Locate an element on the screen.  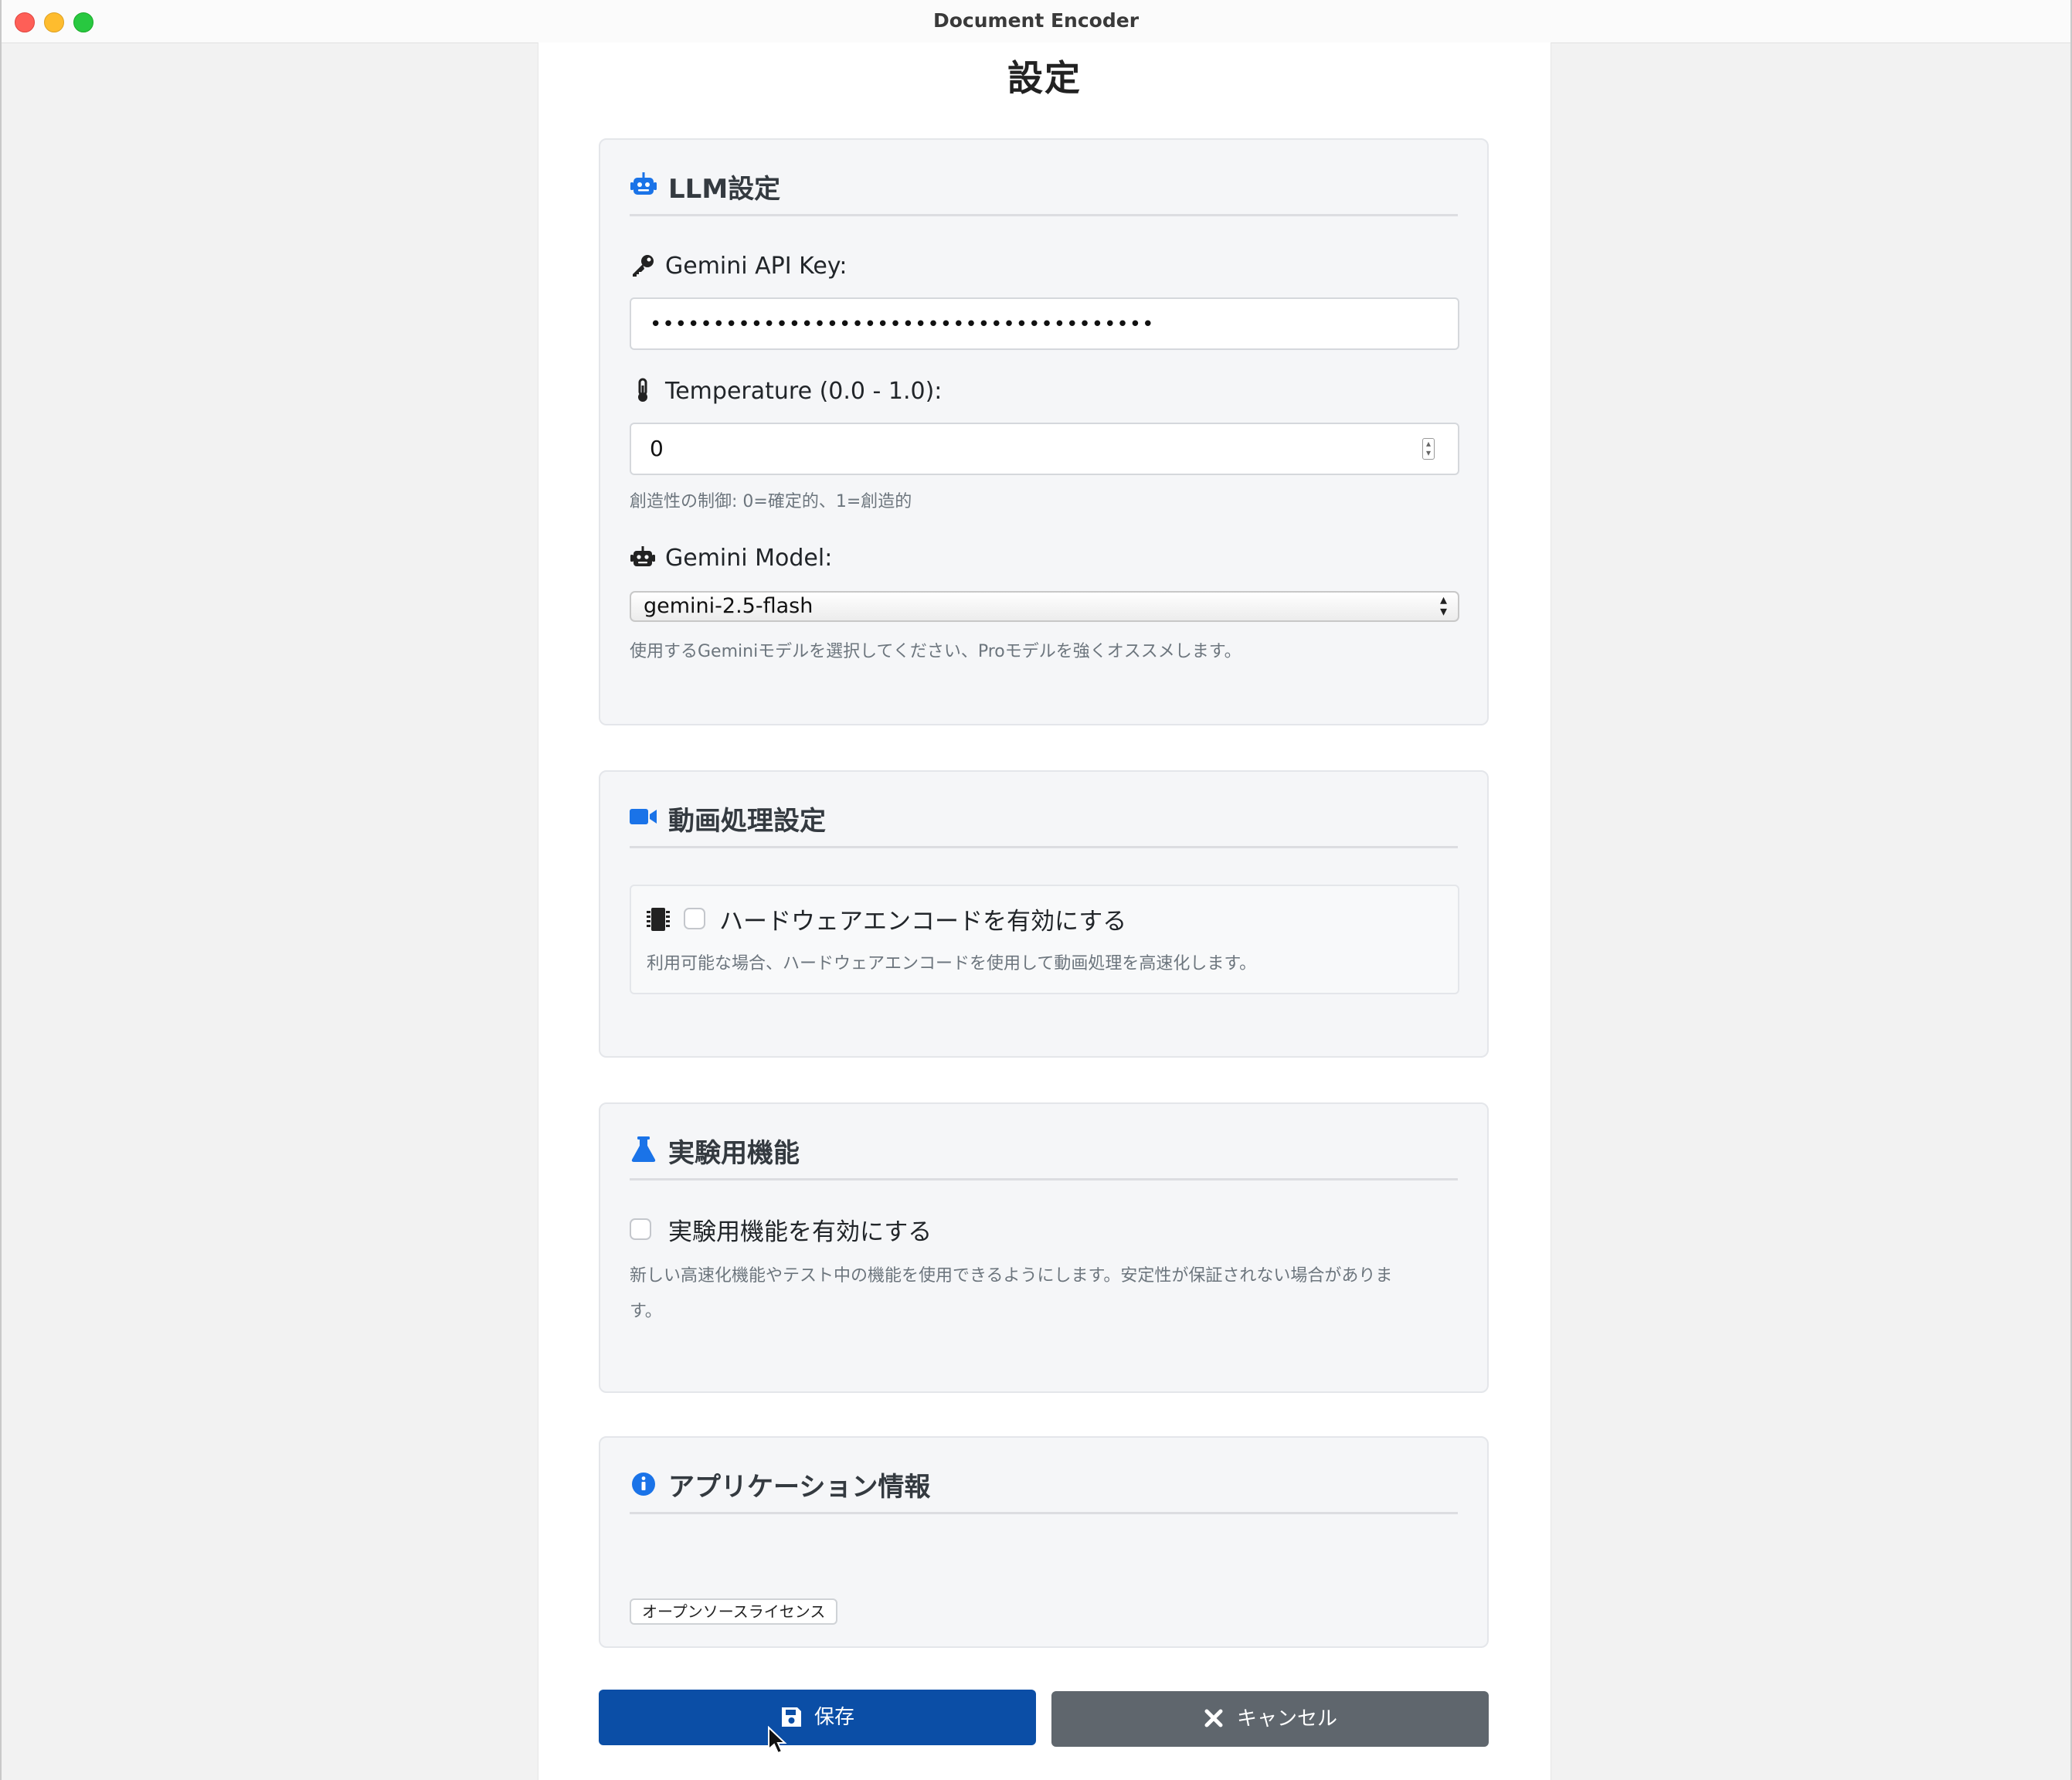
mouse-pointer-icon is located at coordinates (777, 1740).